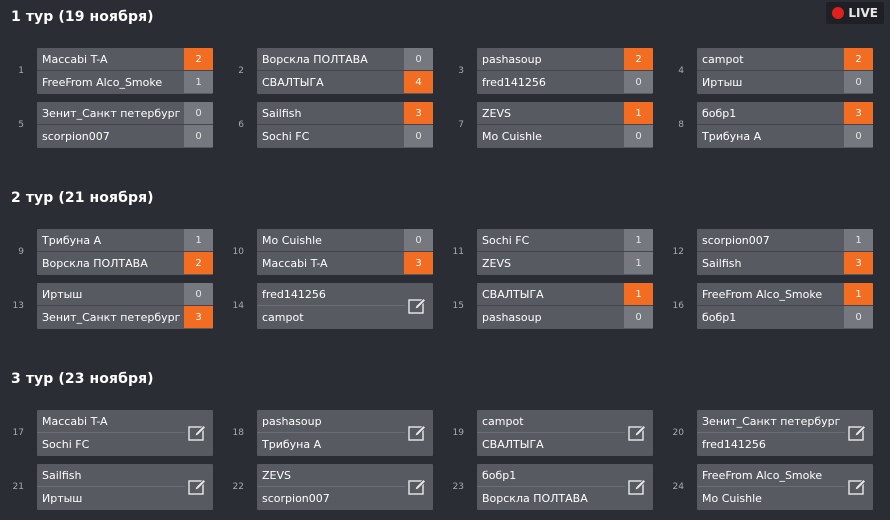  Describe the element at coordinates (565, 433) in the screenshot. I see `match-card: campot СВАЛТЫГА` at that location.